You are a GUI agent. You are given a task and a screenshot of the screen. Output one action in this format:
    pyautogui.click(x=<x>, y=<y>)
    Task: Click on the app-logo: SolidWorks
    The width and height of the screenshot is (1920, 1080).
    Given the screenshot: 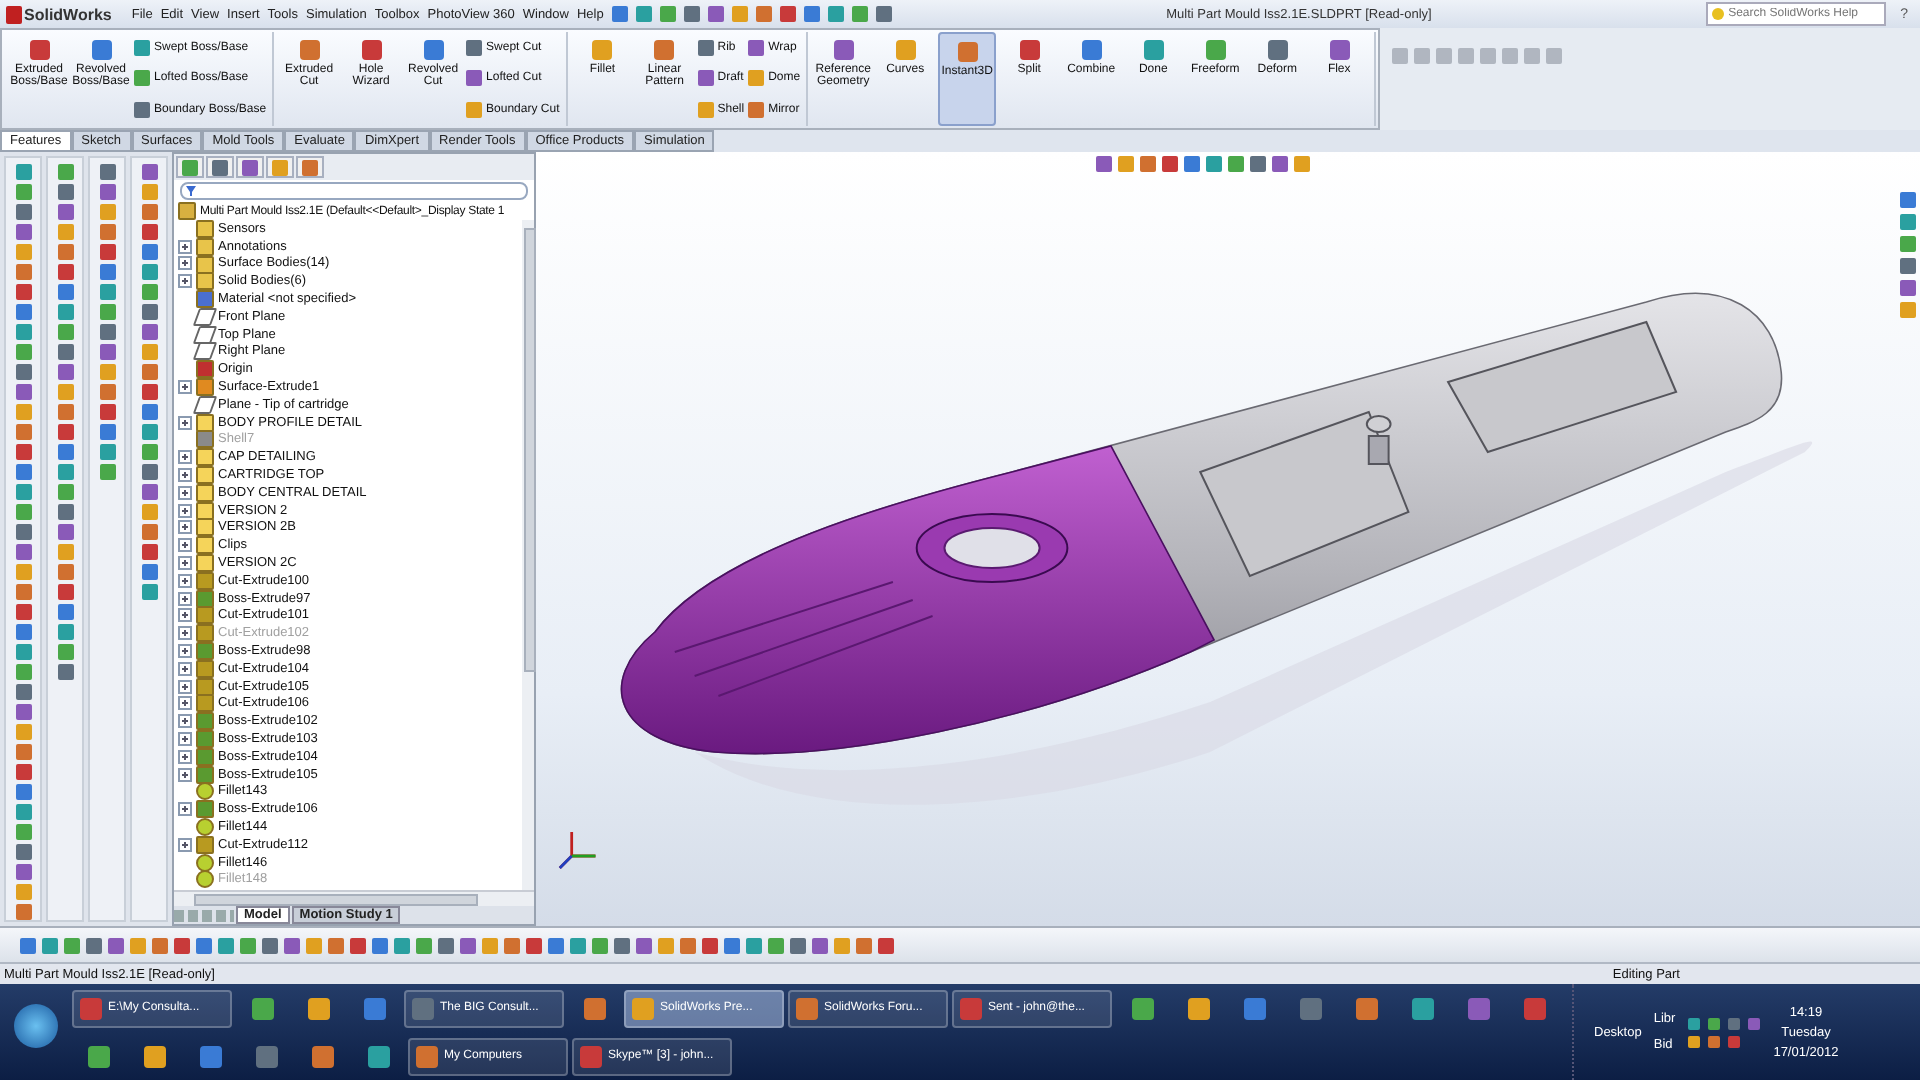 What is the action you would take?
    pyautogui.click(x=59, y=14)
    